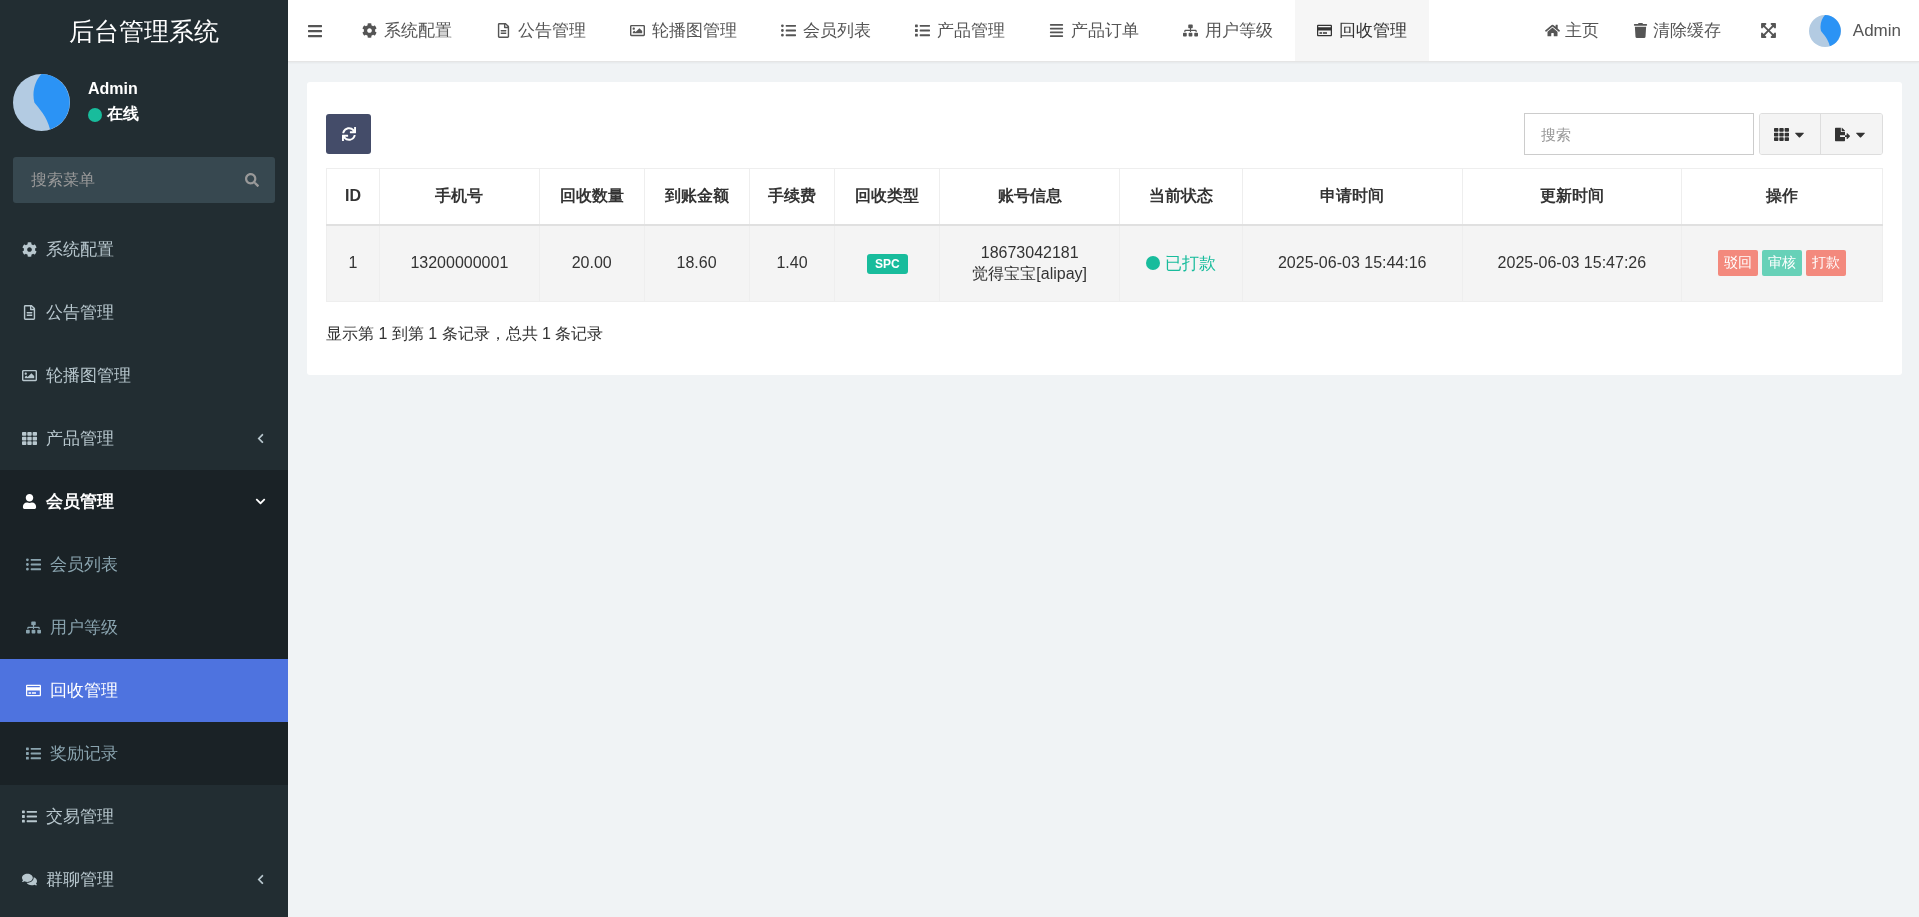  Describe the element at coordinates (696, 196) in the screenshot. I see `column-header: 到账金额` at that location.